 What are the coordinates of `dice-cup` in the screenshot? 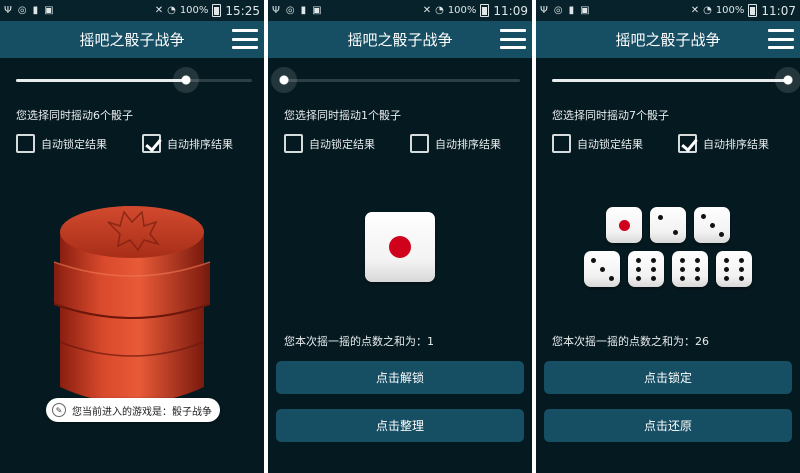 It's located at (132, 302).